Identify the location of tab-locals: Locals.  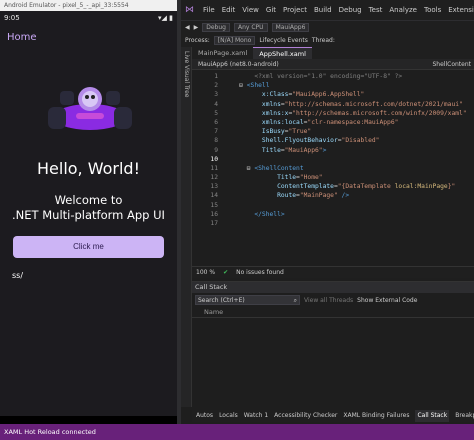
(228, 416).